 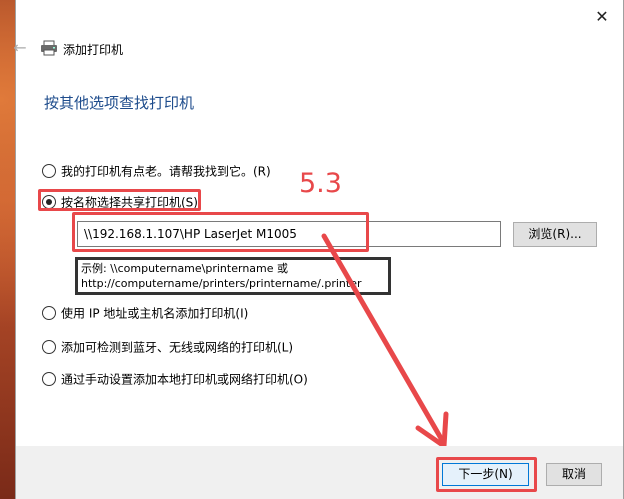 What do you see at coordinates (49, 48) in the screenshot?
I see `printer-icon` at bounding box center [49, 48].